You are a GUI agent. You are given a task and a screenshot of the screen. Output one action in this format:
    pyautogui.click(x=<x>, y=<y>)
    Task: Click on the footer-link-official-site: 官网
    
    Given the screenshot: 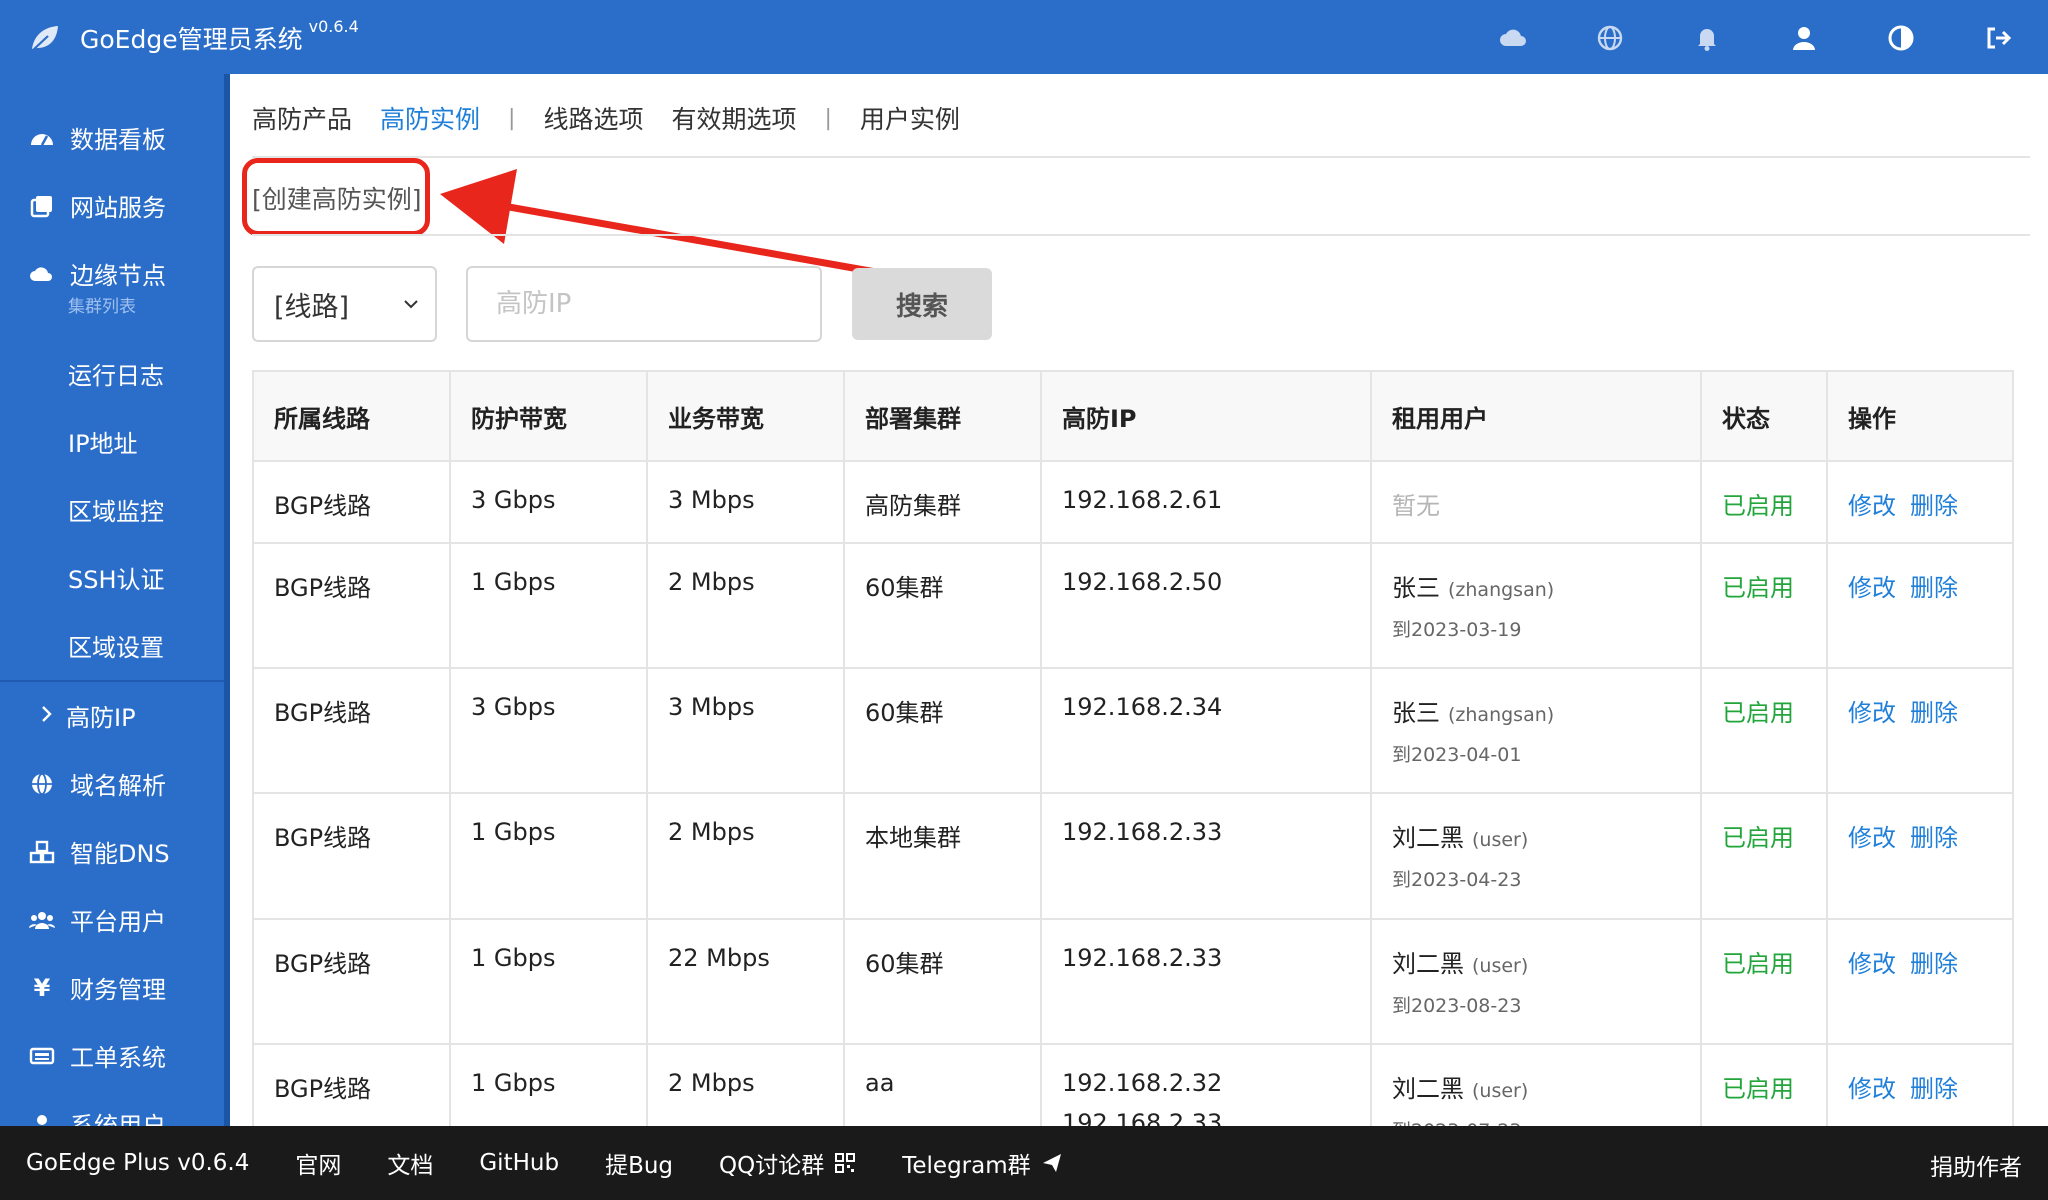 What is the action you would take?
    pyautogui.click(x=318, y=1163)
    